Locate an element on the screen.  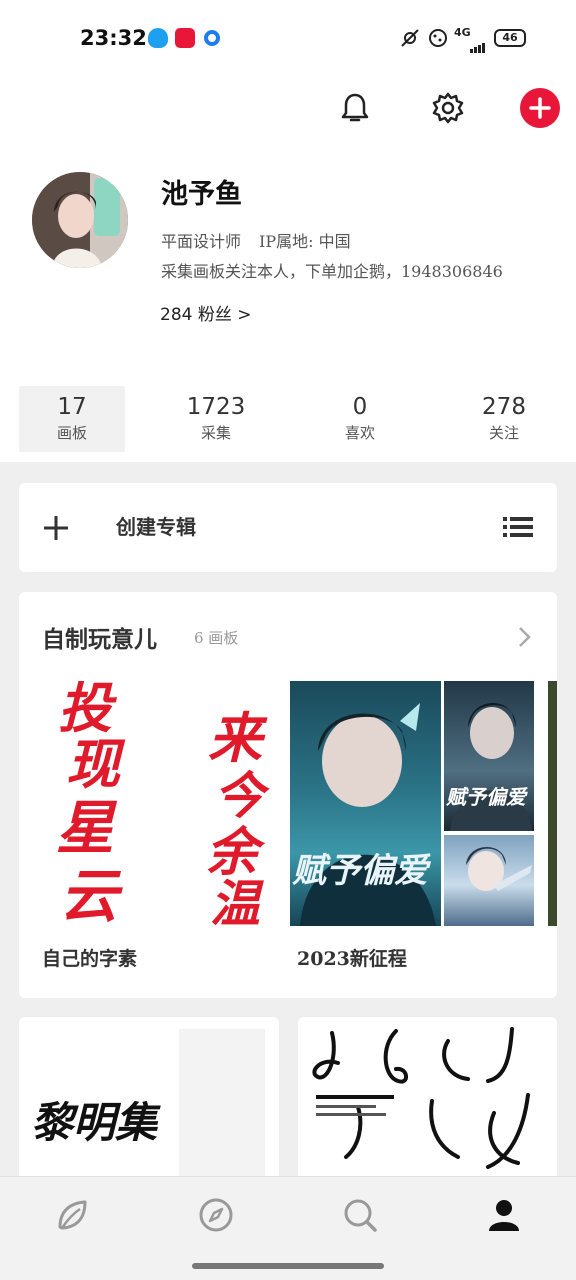
stat-label: 关注 is located at coordinates (503, 433).